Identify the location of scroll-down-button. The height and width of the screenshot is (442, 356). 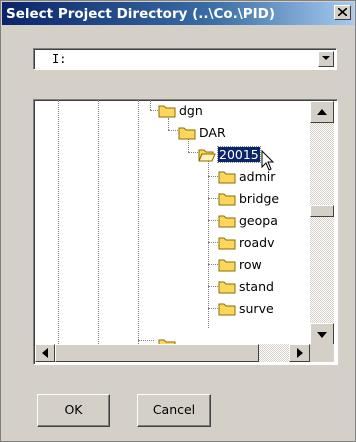
(322, 334).